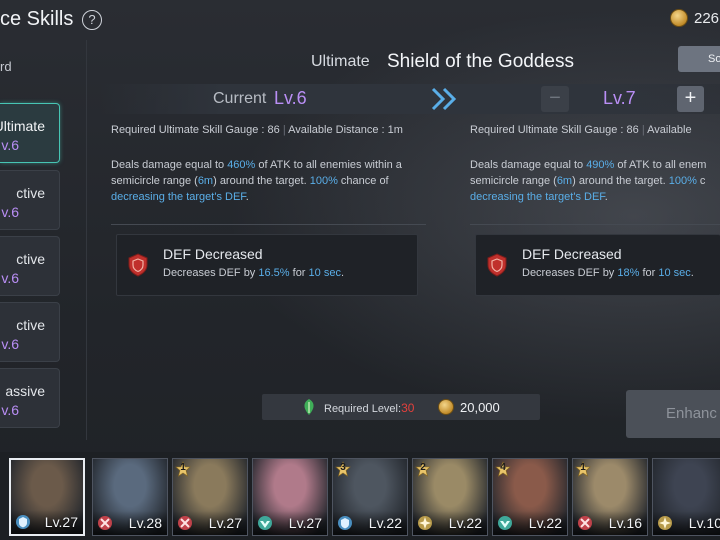  What do you see at coordinates (686, 497) in the screenshot?
I see `character-card: Lv.10` at bounding box center [686, 497].